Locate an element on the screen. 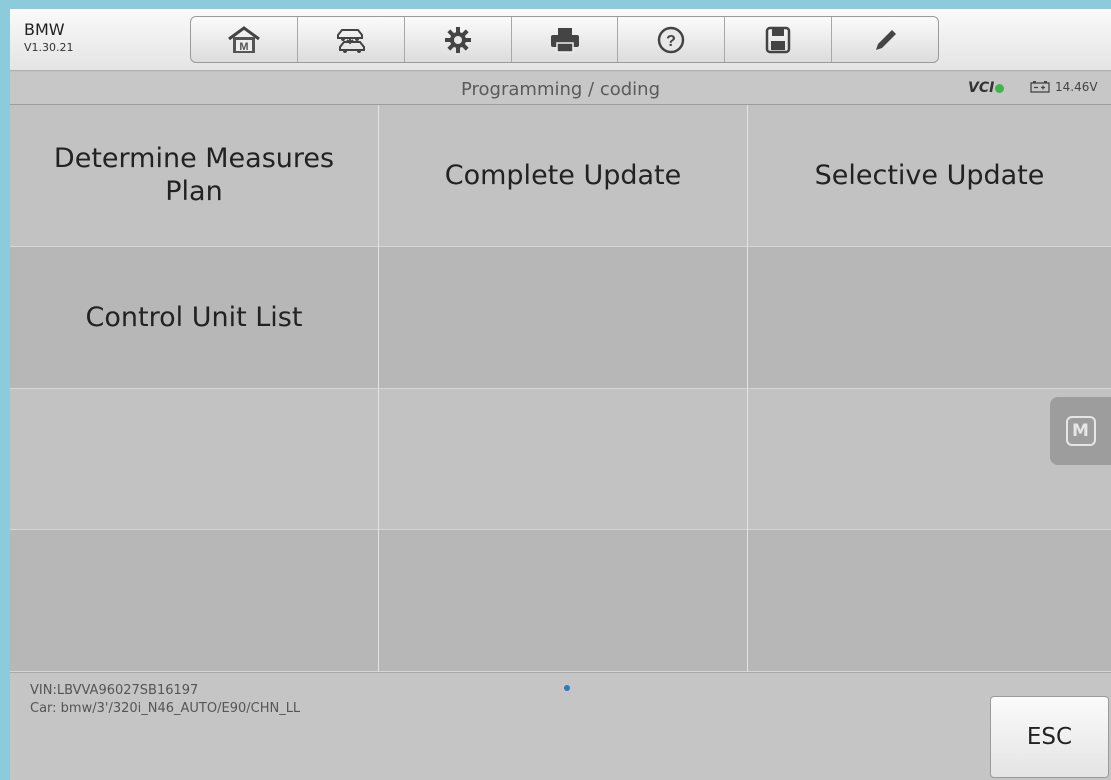 The height and width of the screenshot is (780, 1111). page-title: Programming / coding is located at coordinates (560, 89).